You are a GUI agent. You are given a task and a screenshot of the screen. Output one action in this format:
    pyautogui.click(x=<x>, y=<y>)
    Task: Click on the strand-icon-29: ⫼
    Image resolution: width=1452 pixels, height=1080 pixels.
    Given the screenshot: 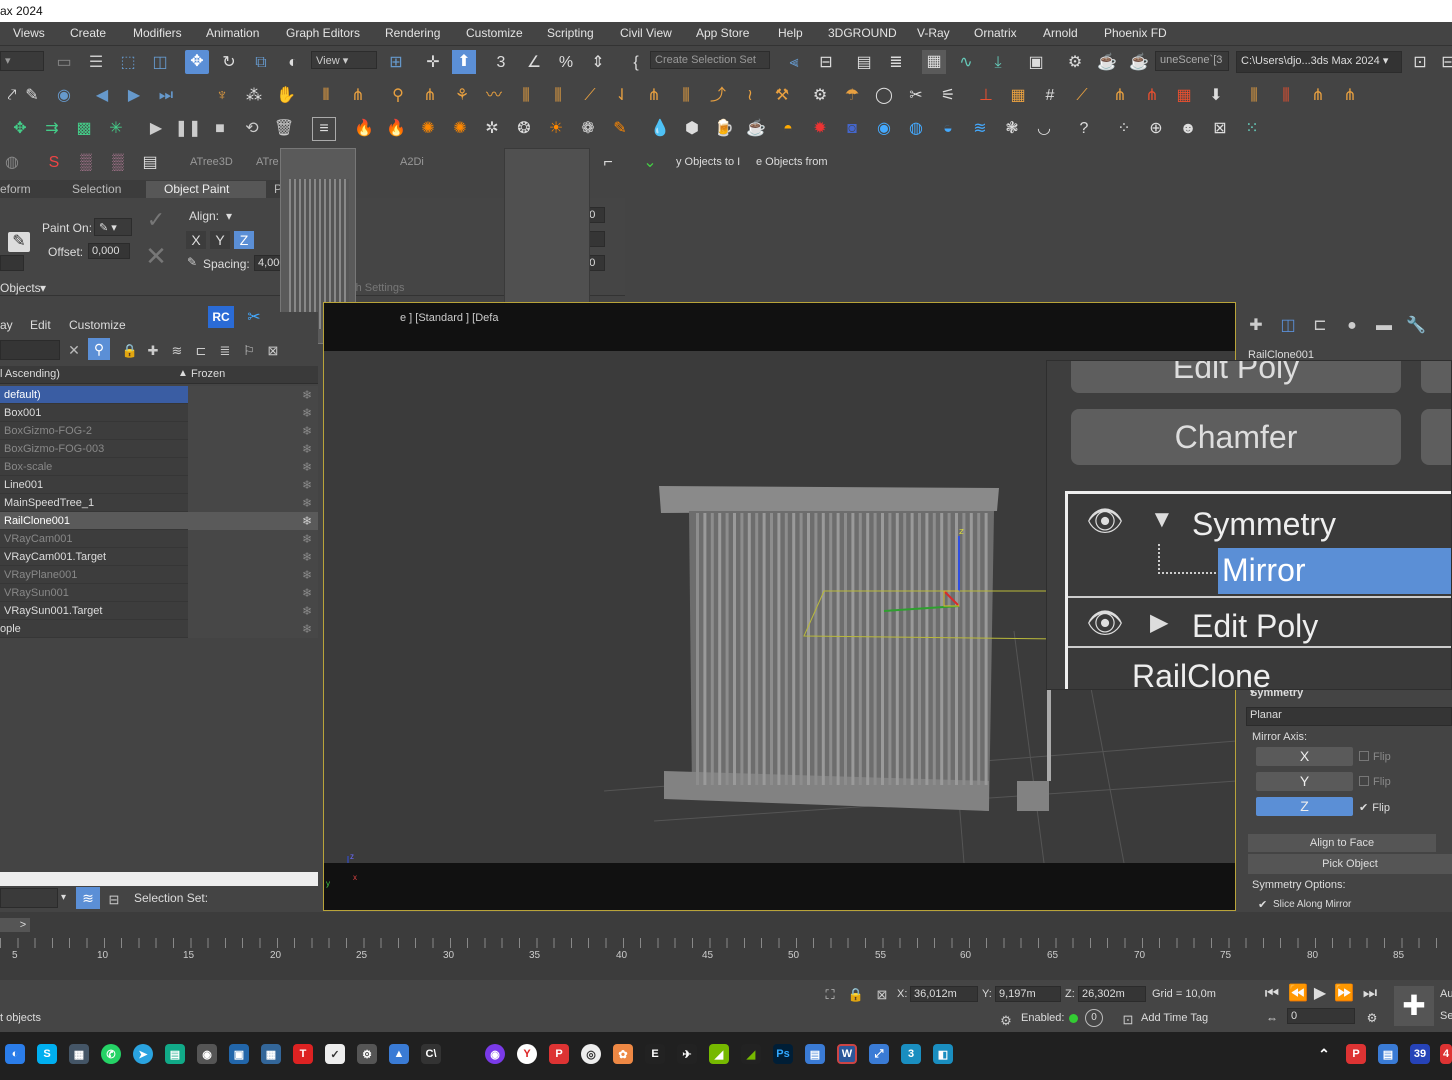 What is the action you would take?
    pyautogui.click(x=1254, y=96)
    